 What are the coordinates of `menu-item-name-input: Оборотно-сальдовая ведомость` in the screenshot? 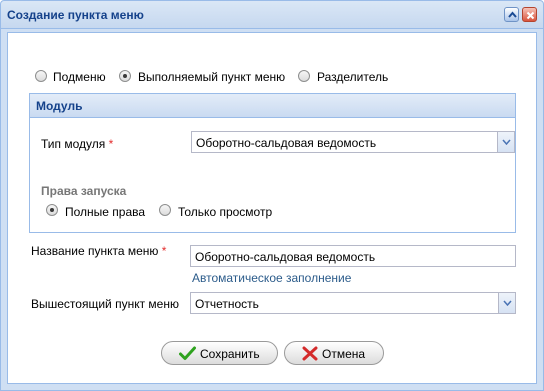 It's located at (353, 256).